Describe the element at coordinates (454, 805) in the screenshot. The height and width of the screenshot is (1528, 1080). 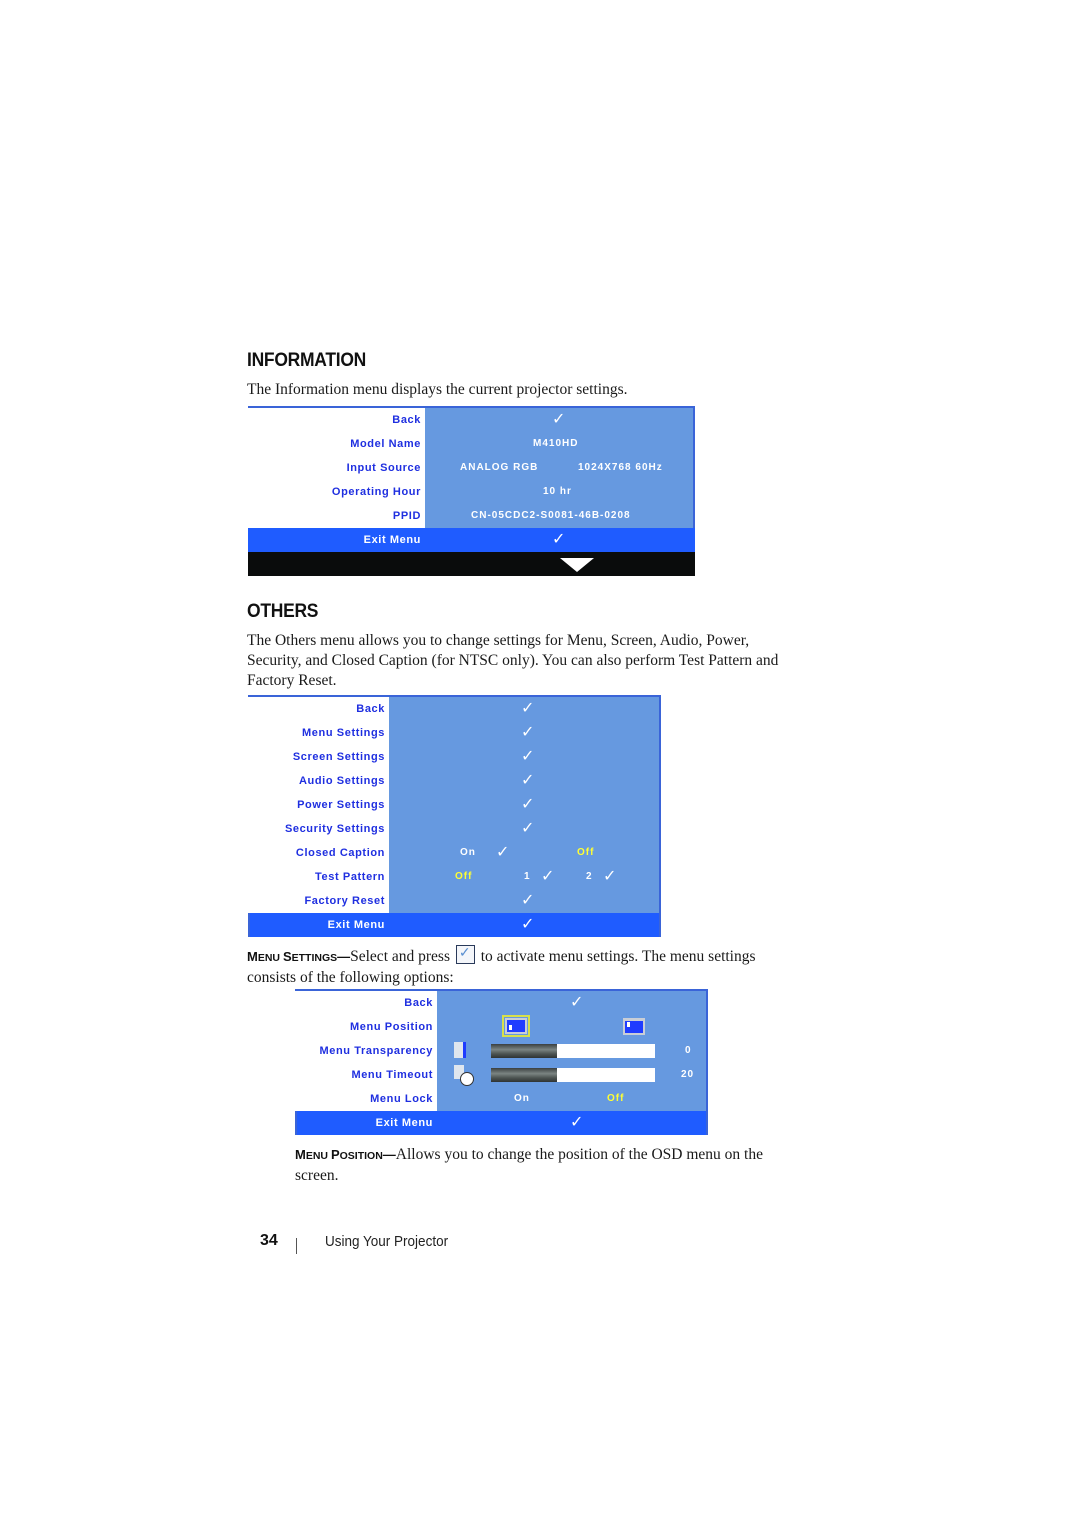
I see `others-row-power-settings: Power Settings ✓` at that location.